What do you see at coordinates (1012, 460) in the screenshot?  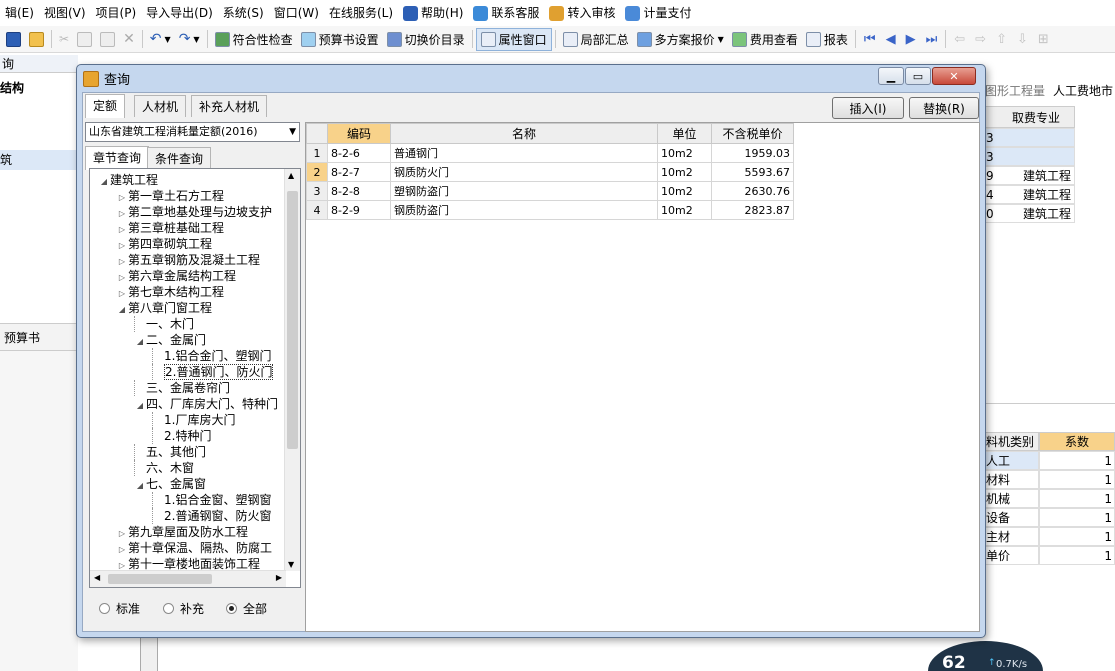 I see `bg-material-type: 人工` at bounding box center [1012, 460].